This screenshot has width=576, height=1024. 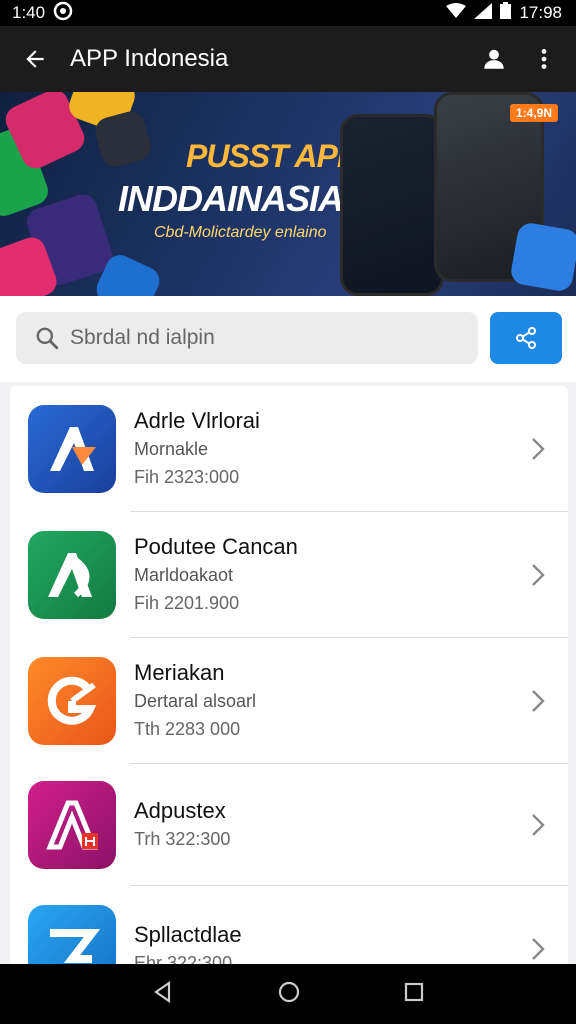 I want to click on back-button, so click(x=35, y=59).